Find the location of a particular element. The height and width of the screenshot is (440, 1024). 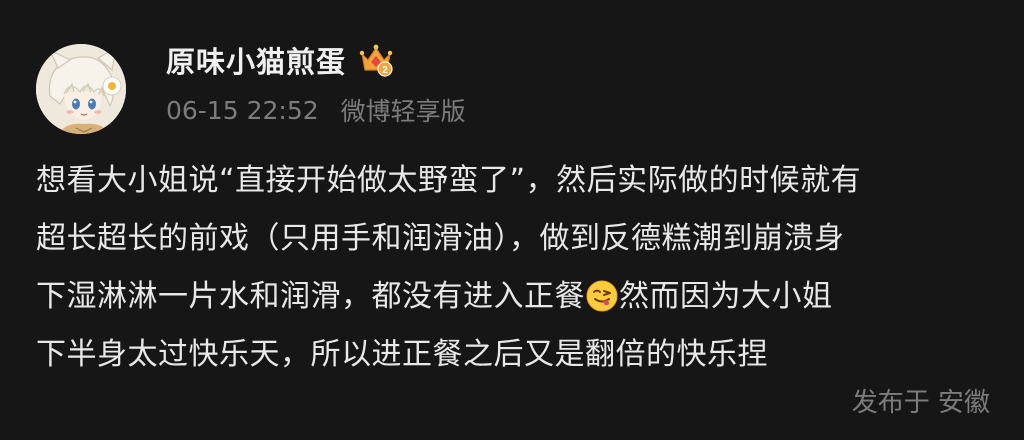

vip-level-number: 2 is located at coordinates (385, 70).